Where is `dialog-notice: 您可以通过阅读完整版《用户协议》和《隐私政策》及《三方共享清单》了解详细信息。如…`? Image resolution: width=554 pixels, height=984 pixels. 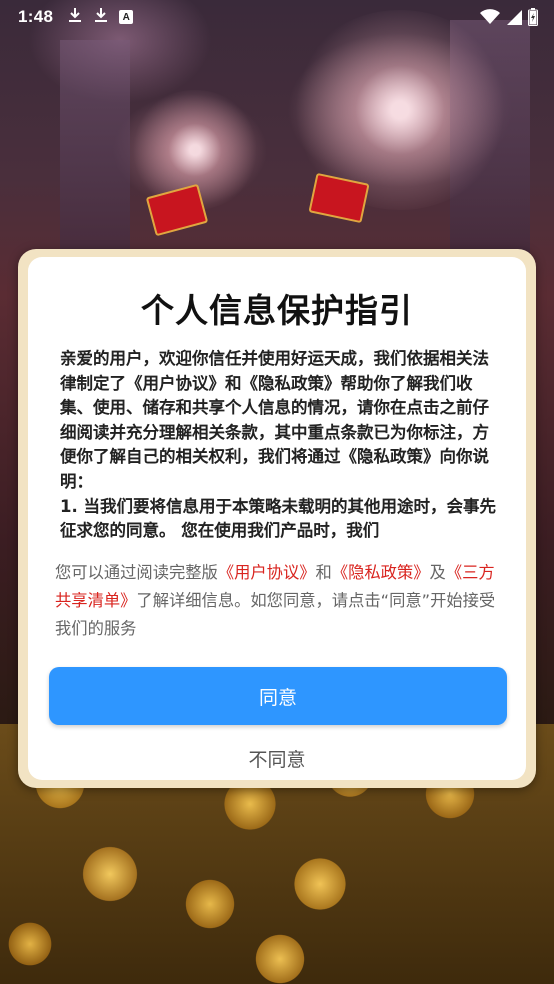 dialog-notice: 您可以通过阅读完整版《用户协议》和《隐私政策》及《三方共享清单》了解详细信息。如… is located at coordinates (278, 601).